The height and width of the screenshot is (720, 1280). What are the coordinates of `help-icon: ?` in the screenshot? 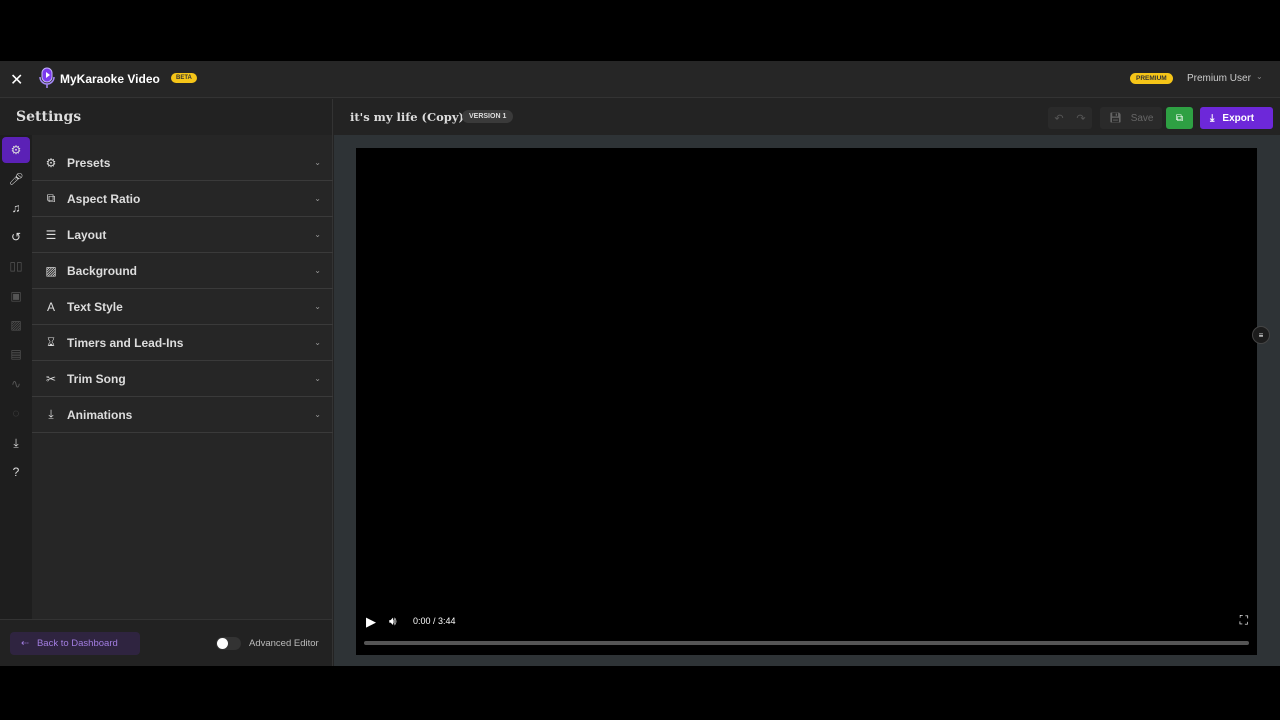 It's located at (16, 472).